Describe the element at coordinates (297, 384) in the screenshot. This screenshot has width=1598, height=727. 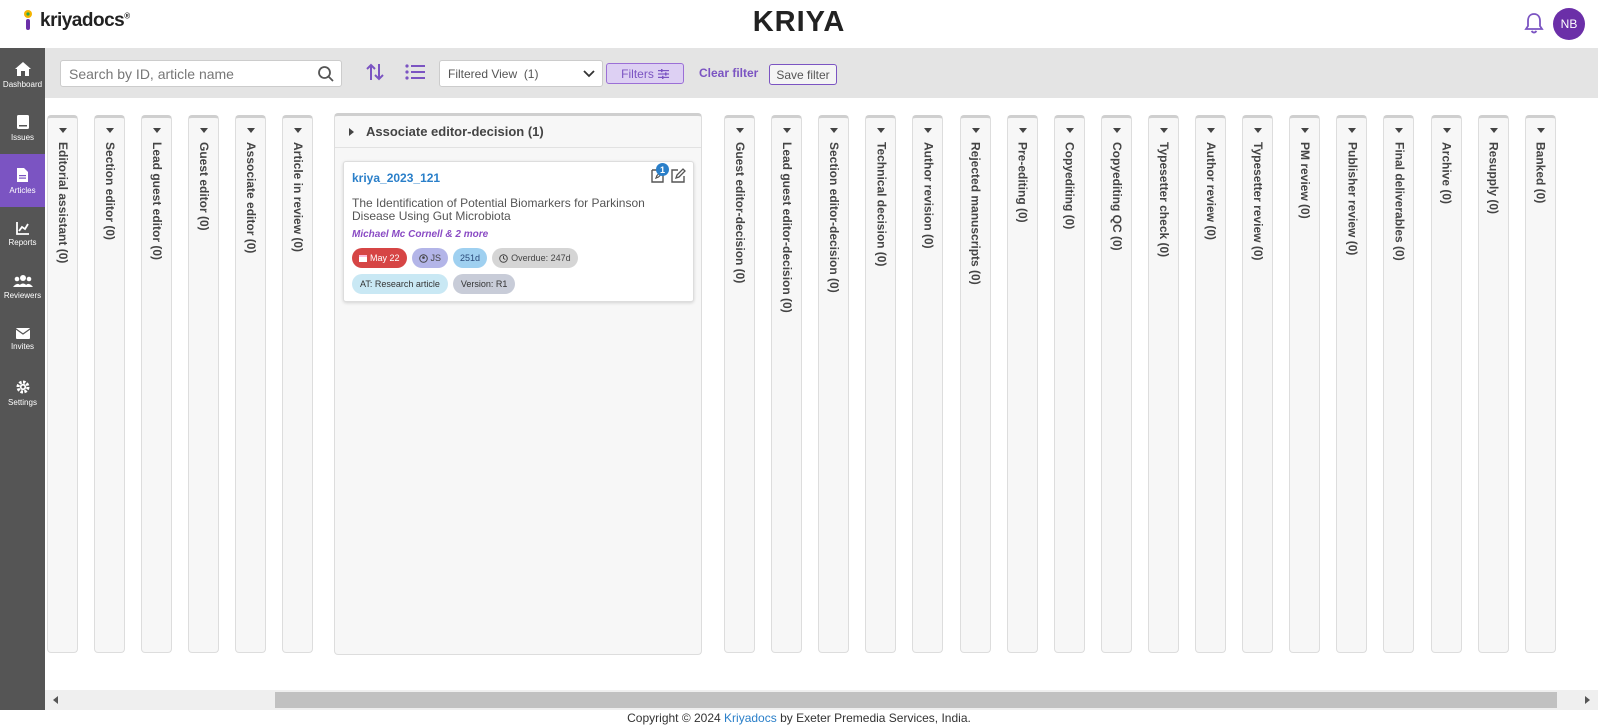
I see `column-article-in-review: Article in review (0)` at that location.